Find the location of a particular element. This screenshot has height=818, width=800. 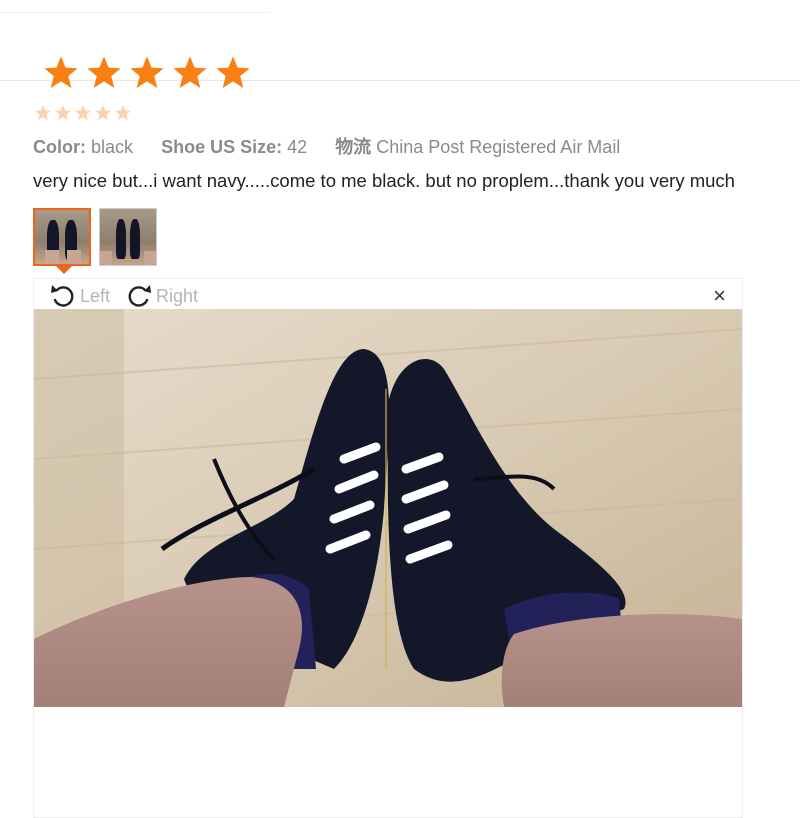

rotate-right-icon is located at coordinates (139, 296).